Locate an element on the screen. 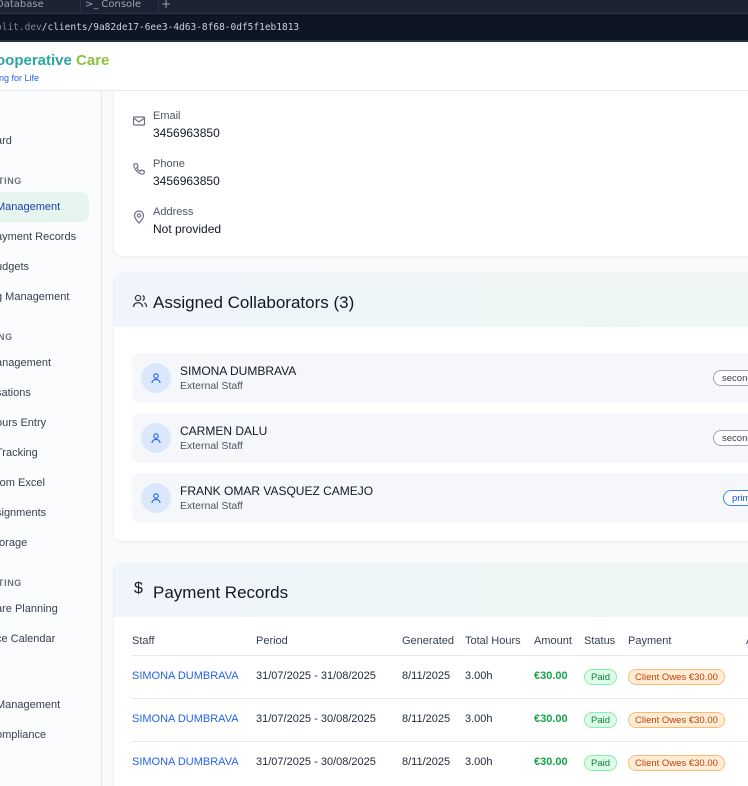  sidebar-item-payment-records: ayment Records is located at coordinates (45, 237).